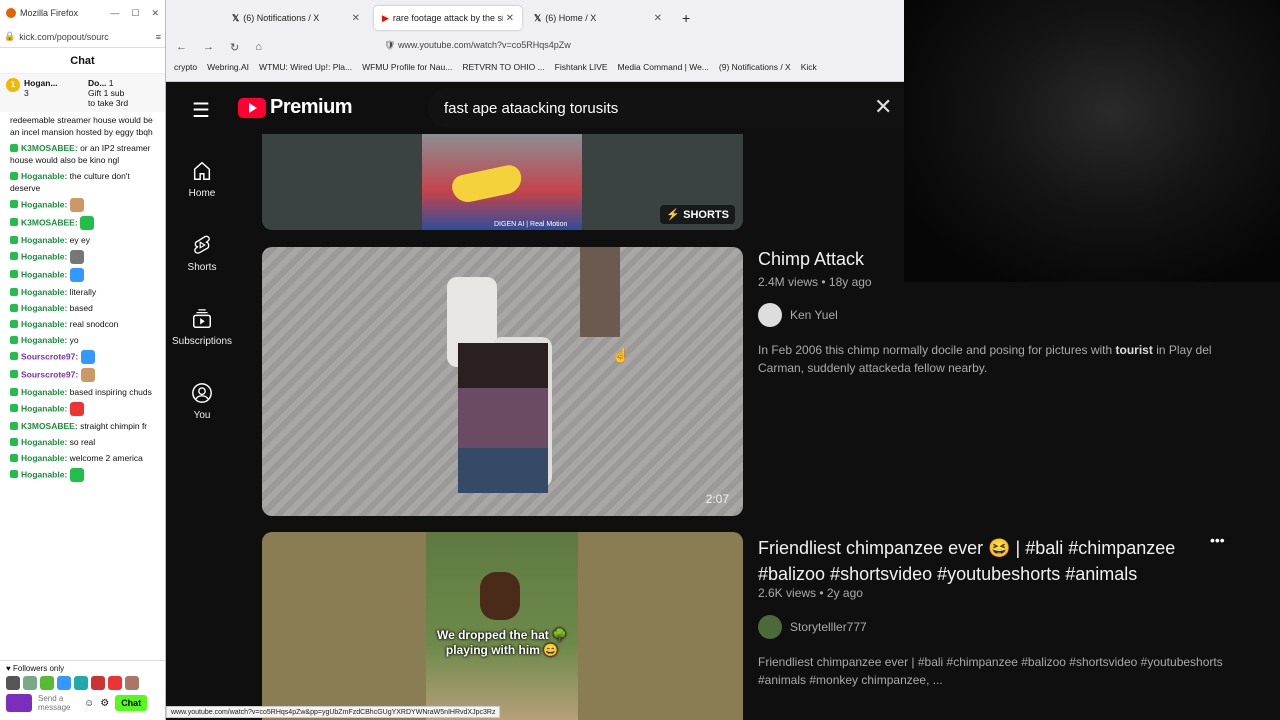 The width and height of the screenshot is (1280, 720). Describe the element at coordinates (58, 703) in the screenshot. I see `chat-input: Send a message` at that location.